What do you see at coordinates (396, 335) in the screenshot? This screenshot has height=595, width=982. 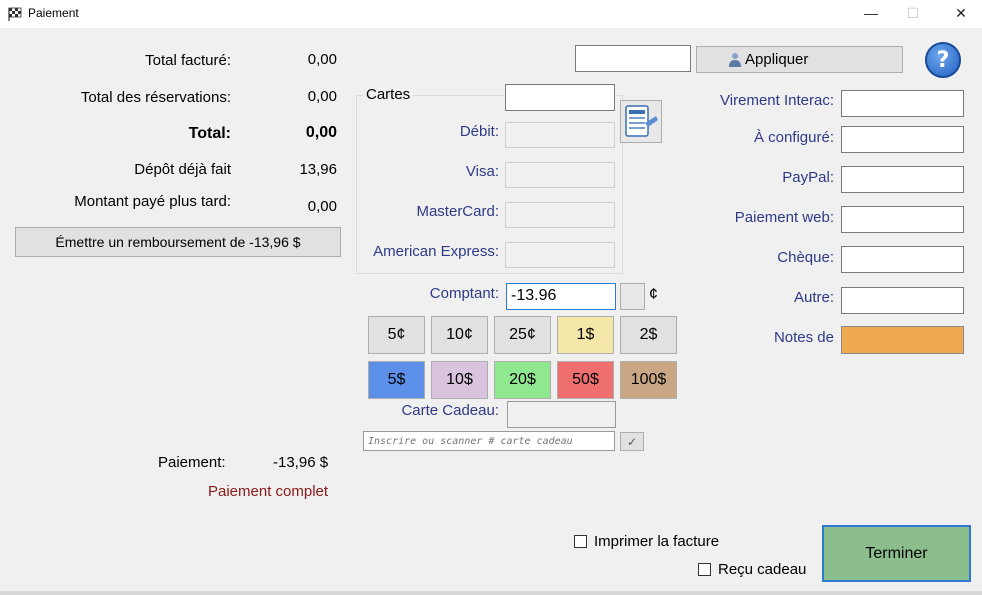 I see `denomination-button: 5¢` at bounding box center [396, 335].